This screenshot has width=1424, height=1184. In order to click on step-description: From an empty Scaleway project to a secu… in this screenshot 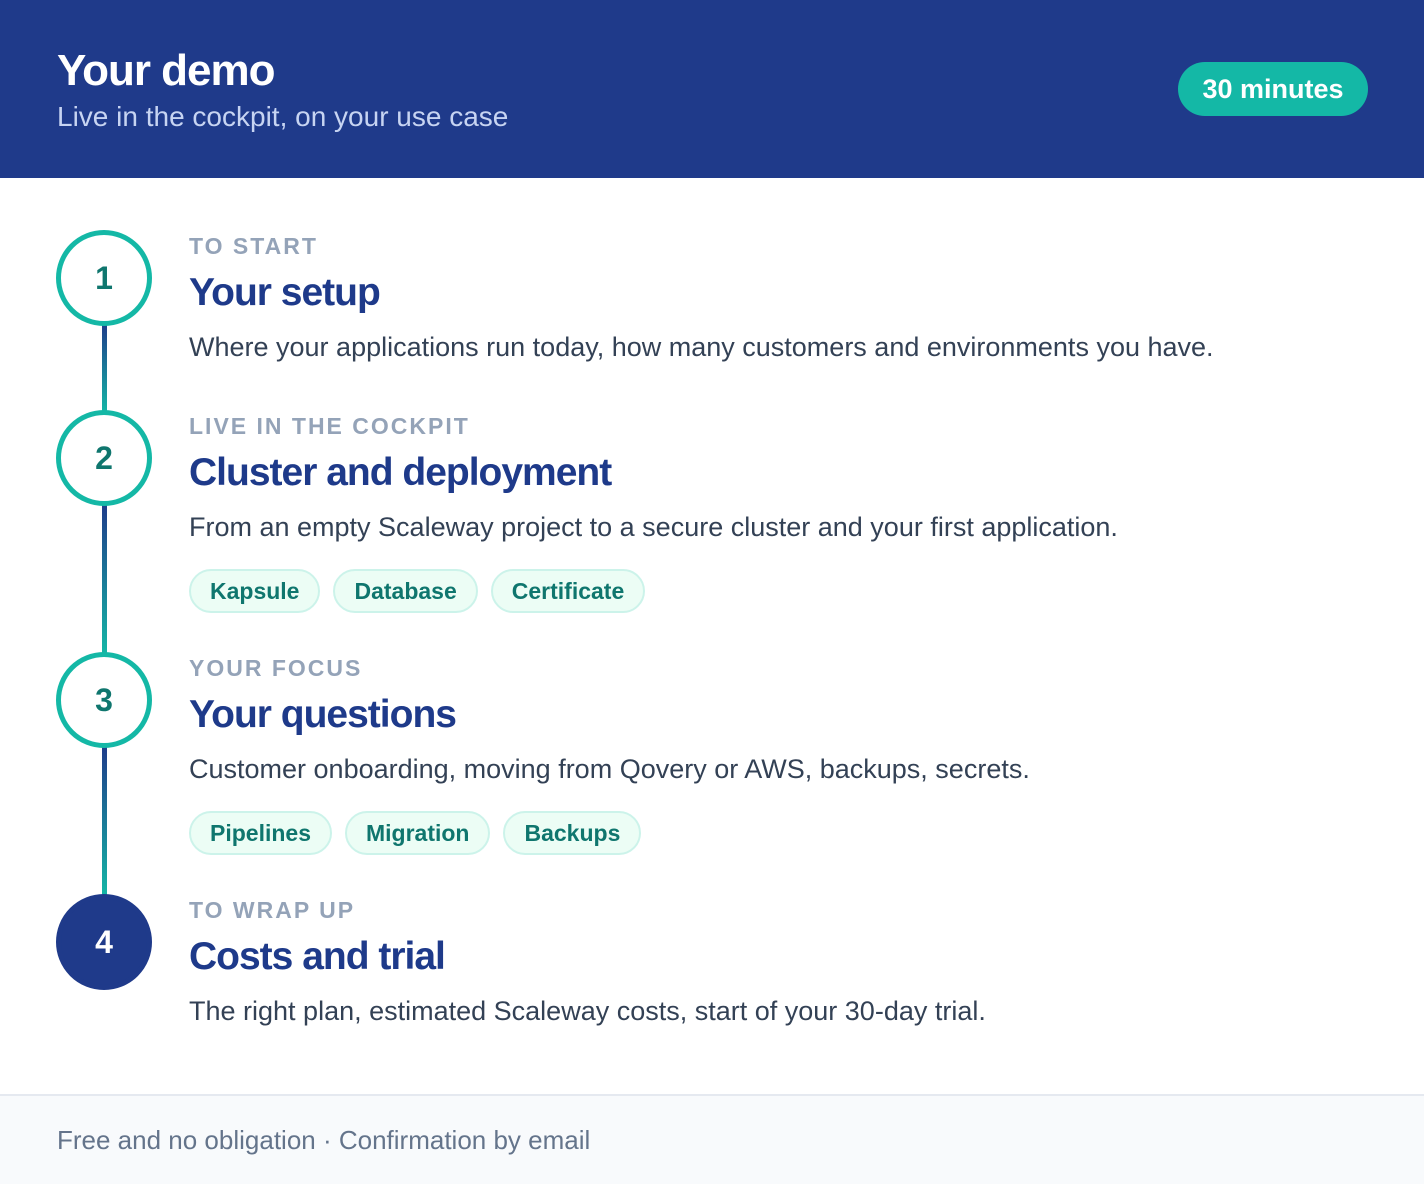, I will do `click(653, 527)`.